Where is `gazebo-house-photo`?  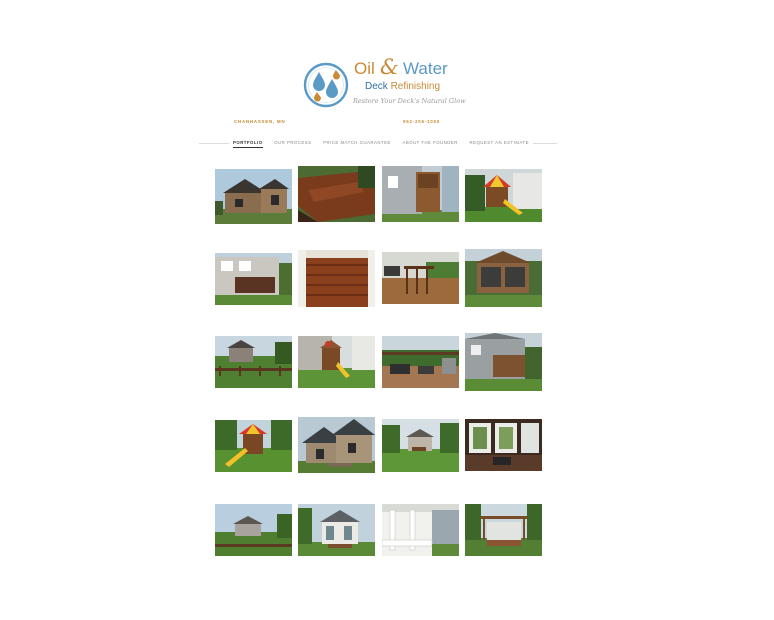
gazebo-house-photo is located at coordinates (336, 530).